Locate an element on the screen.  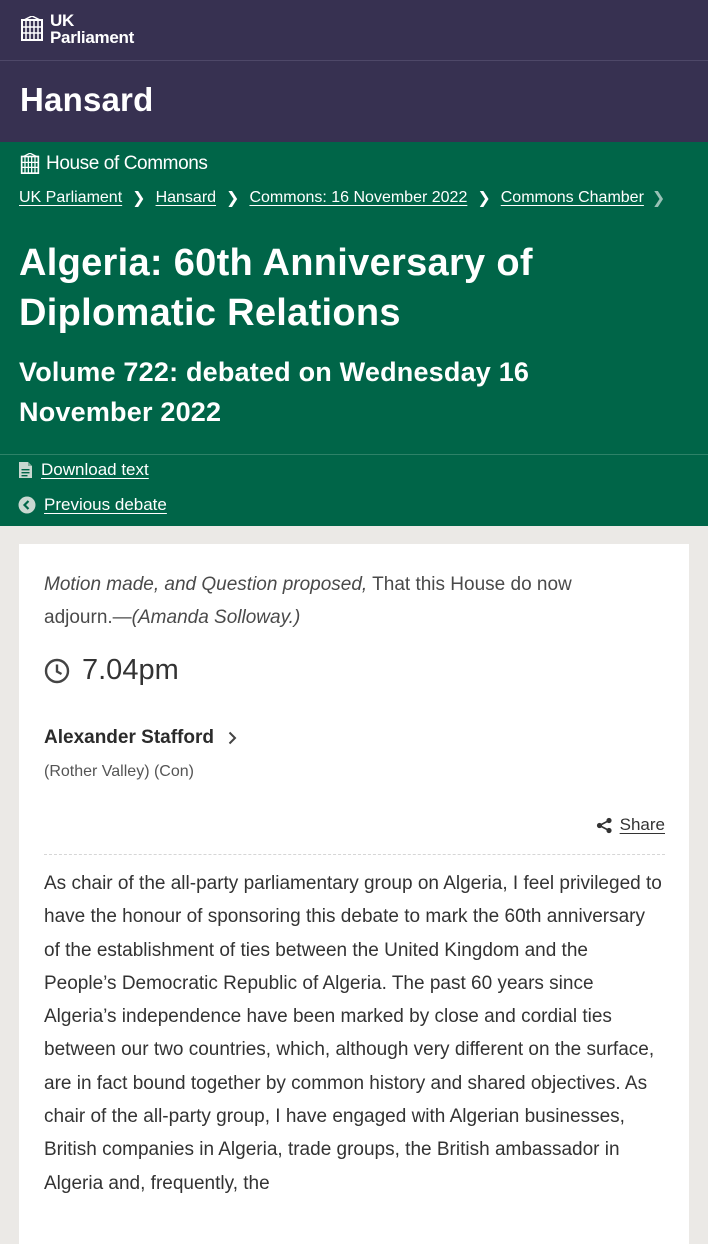
breadcrumb-commons-chamber: Commons Chamber is located at coordinates (572, 198).